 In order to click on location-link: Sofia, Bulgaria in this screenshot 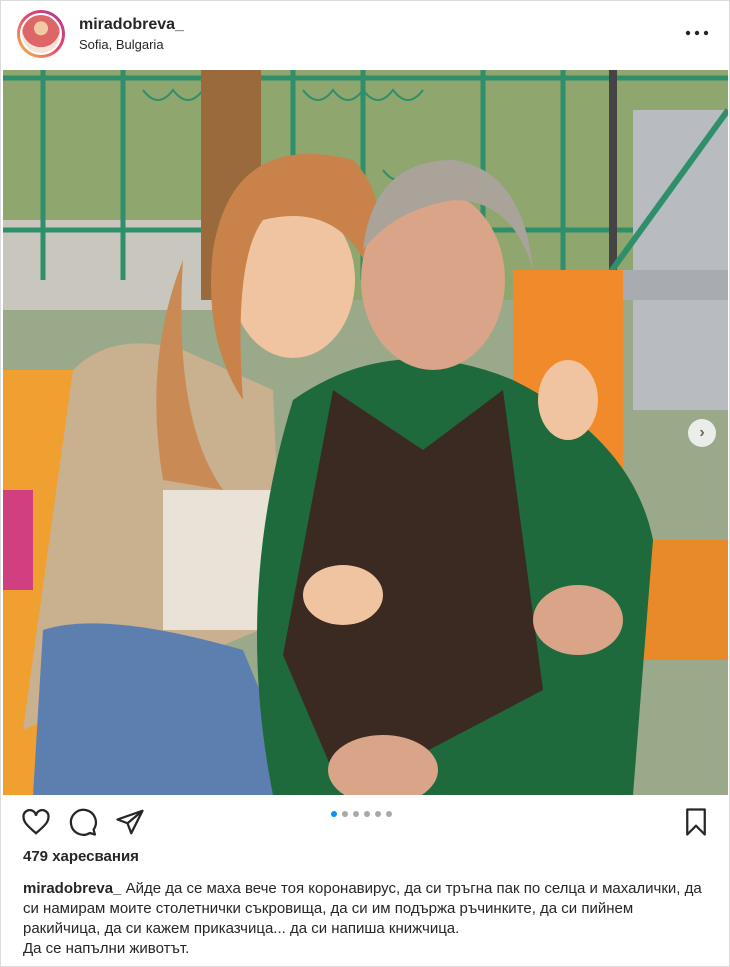, I will do `click(131, 44)`.